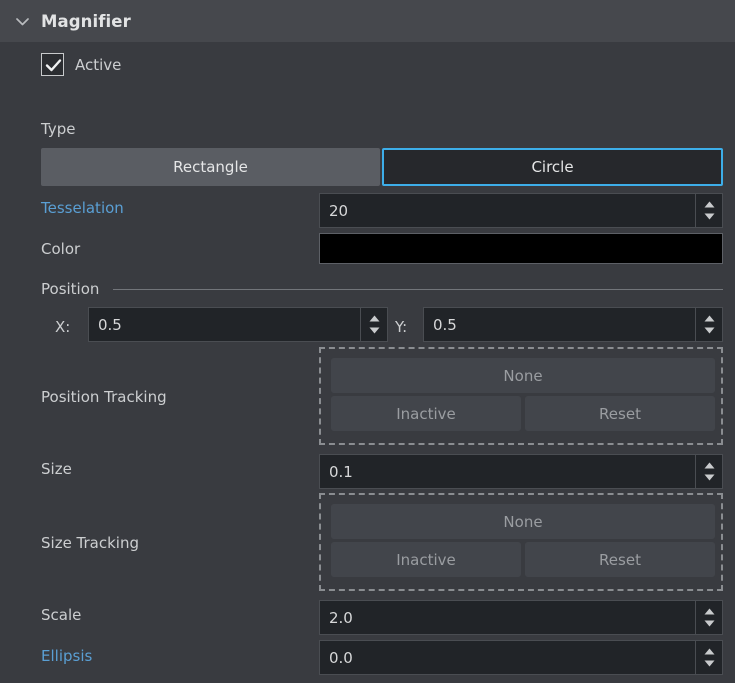 Image resolution: width=735 pixels, height=683 pixels. I want to click on ellipsis-spinbox: 0.0, so click(521, 657).